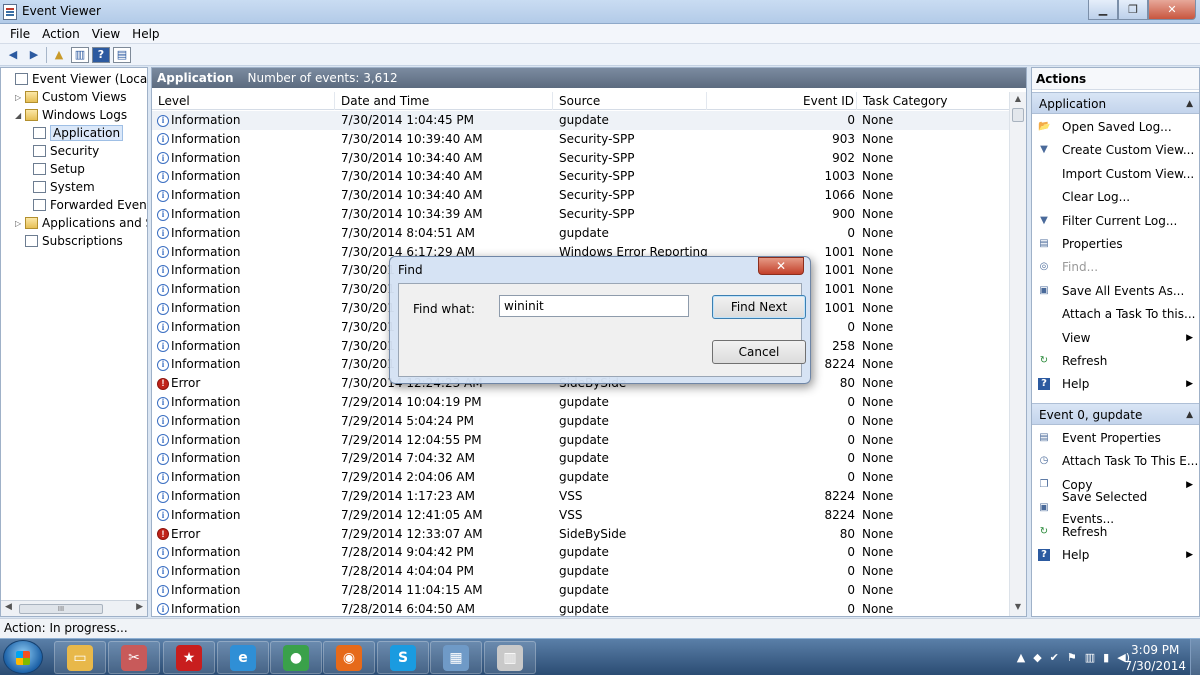  Describe the element at coordinates (1115, 103) in the screenshot. I see `actions-section-application: Application ▲` at that location.